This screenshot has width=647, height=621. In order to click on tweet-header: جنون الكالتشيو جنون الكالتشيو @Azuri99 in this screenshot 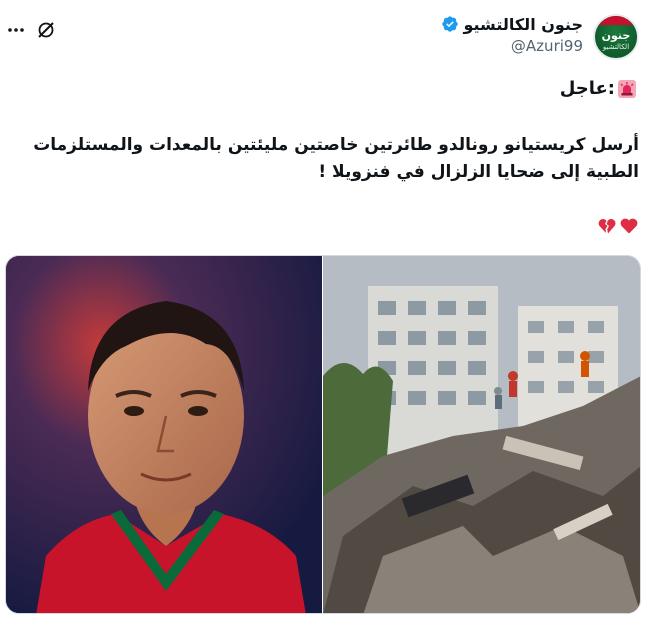, I will do `click(323, 38)`.